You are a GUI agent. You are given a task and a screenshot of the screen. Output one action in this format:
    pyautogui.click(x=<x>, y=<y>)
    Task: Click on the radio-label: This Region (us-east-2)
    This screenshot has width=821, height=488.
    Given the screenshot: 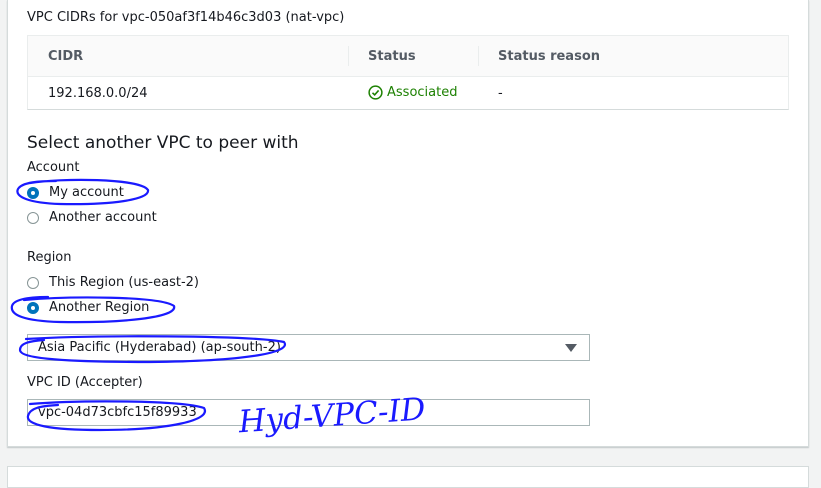 What is the action you would take?
    pyautogui.click(x=124, y=282)
    